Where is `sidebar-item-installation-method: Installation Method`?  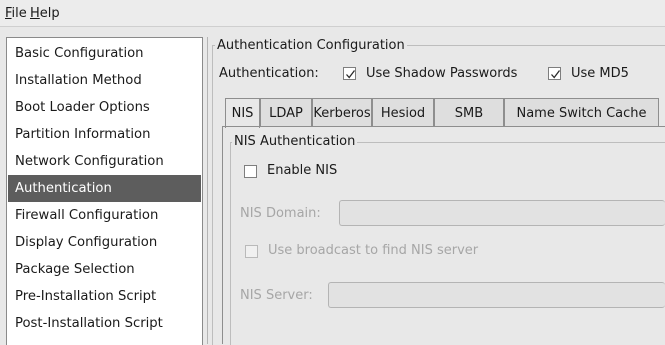
sidebar-item-installation-method: Installation Method is located at coordinates (104, 80).